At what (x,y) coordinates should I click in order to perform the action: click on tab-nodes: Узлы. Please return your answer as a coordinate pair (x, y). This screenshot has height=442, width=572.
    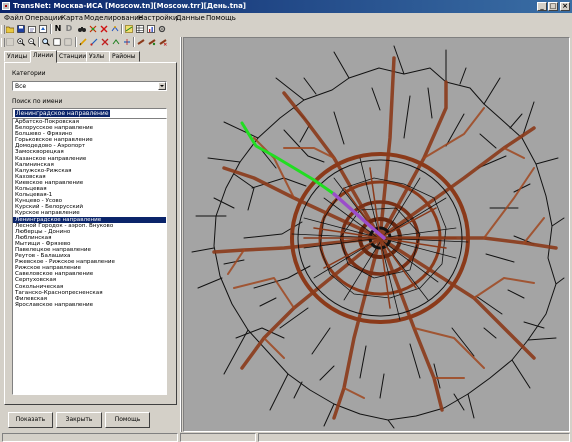
    Looking at the image, I should click on (98, 56).